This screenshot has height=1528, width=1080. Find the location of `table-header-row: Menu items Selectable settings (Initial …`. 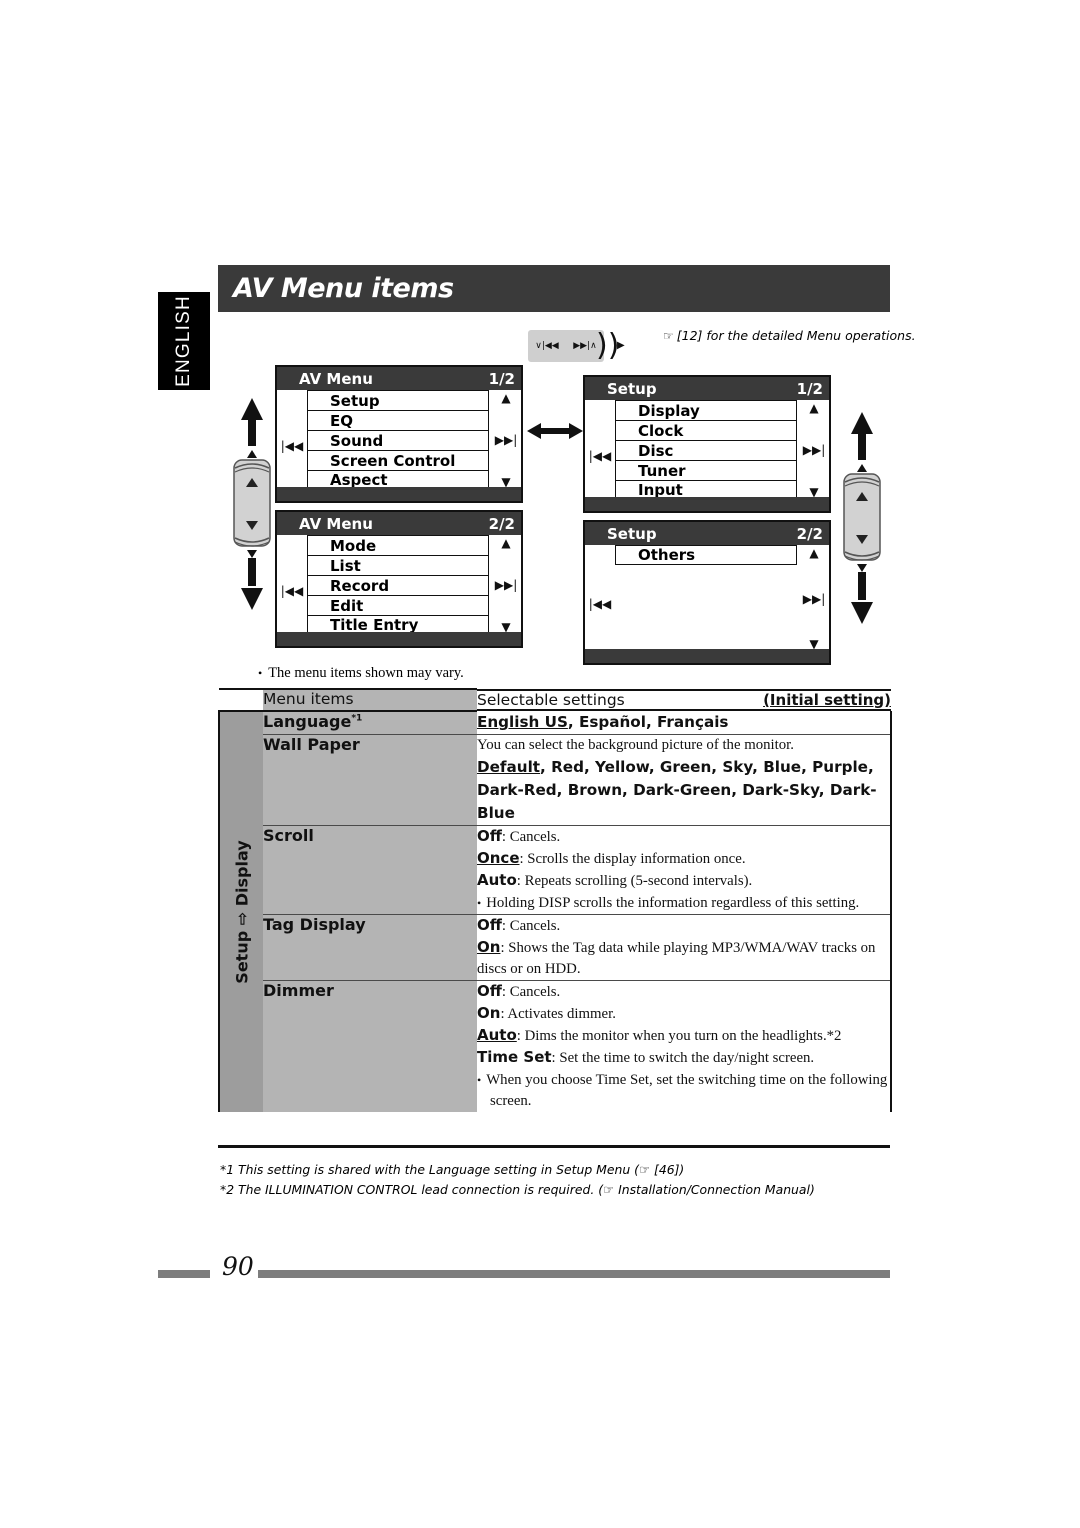

table-header-row: Menu items Selectable settings (Initial … is located at coordinates (555, 700).